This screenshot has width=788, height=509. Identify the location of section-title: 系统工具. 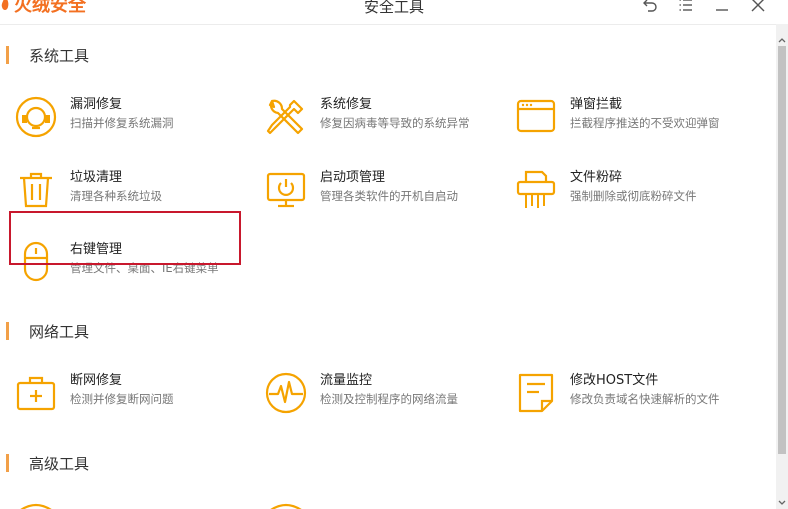
(59, 55).